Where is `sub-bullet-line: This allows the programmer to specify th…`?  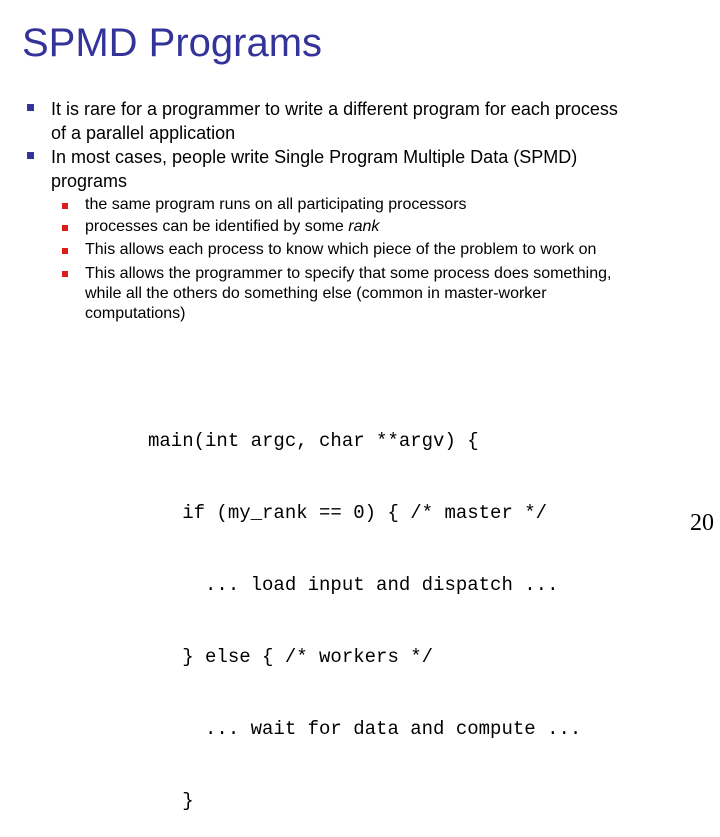
sub-bullet-line: This allows the programmer to specify th… is located at coordinates (348, 273).